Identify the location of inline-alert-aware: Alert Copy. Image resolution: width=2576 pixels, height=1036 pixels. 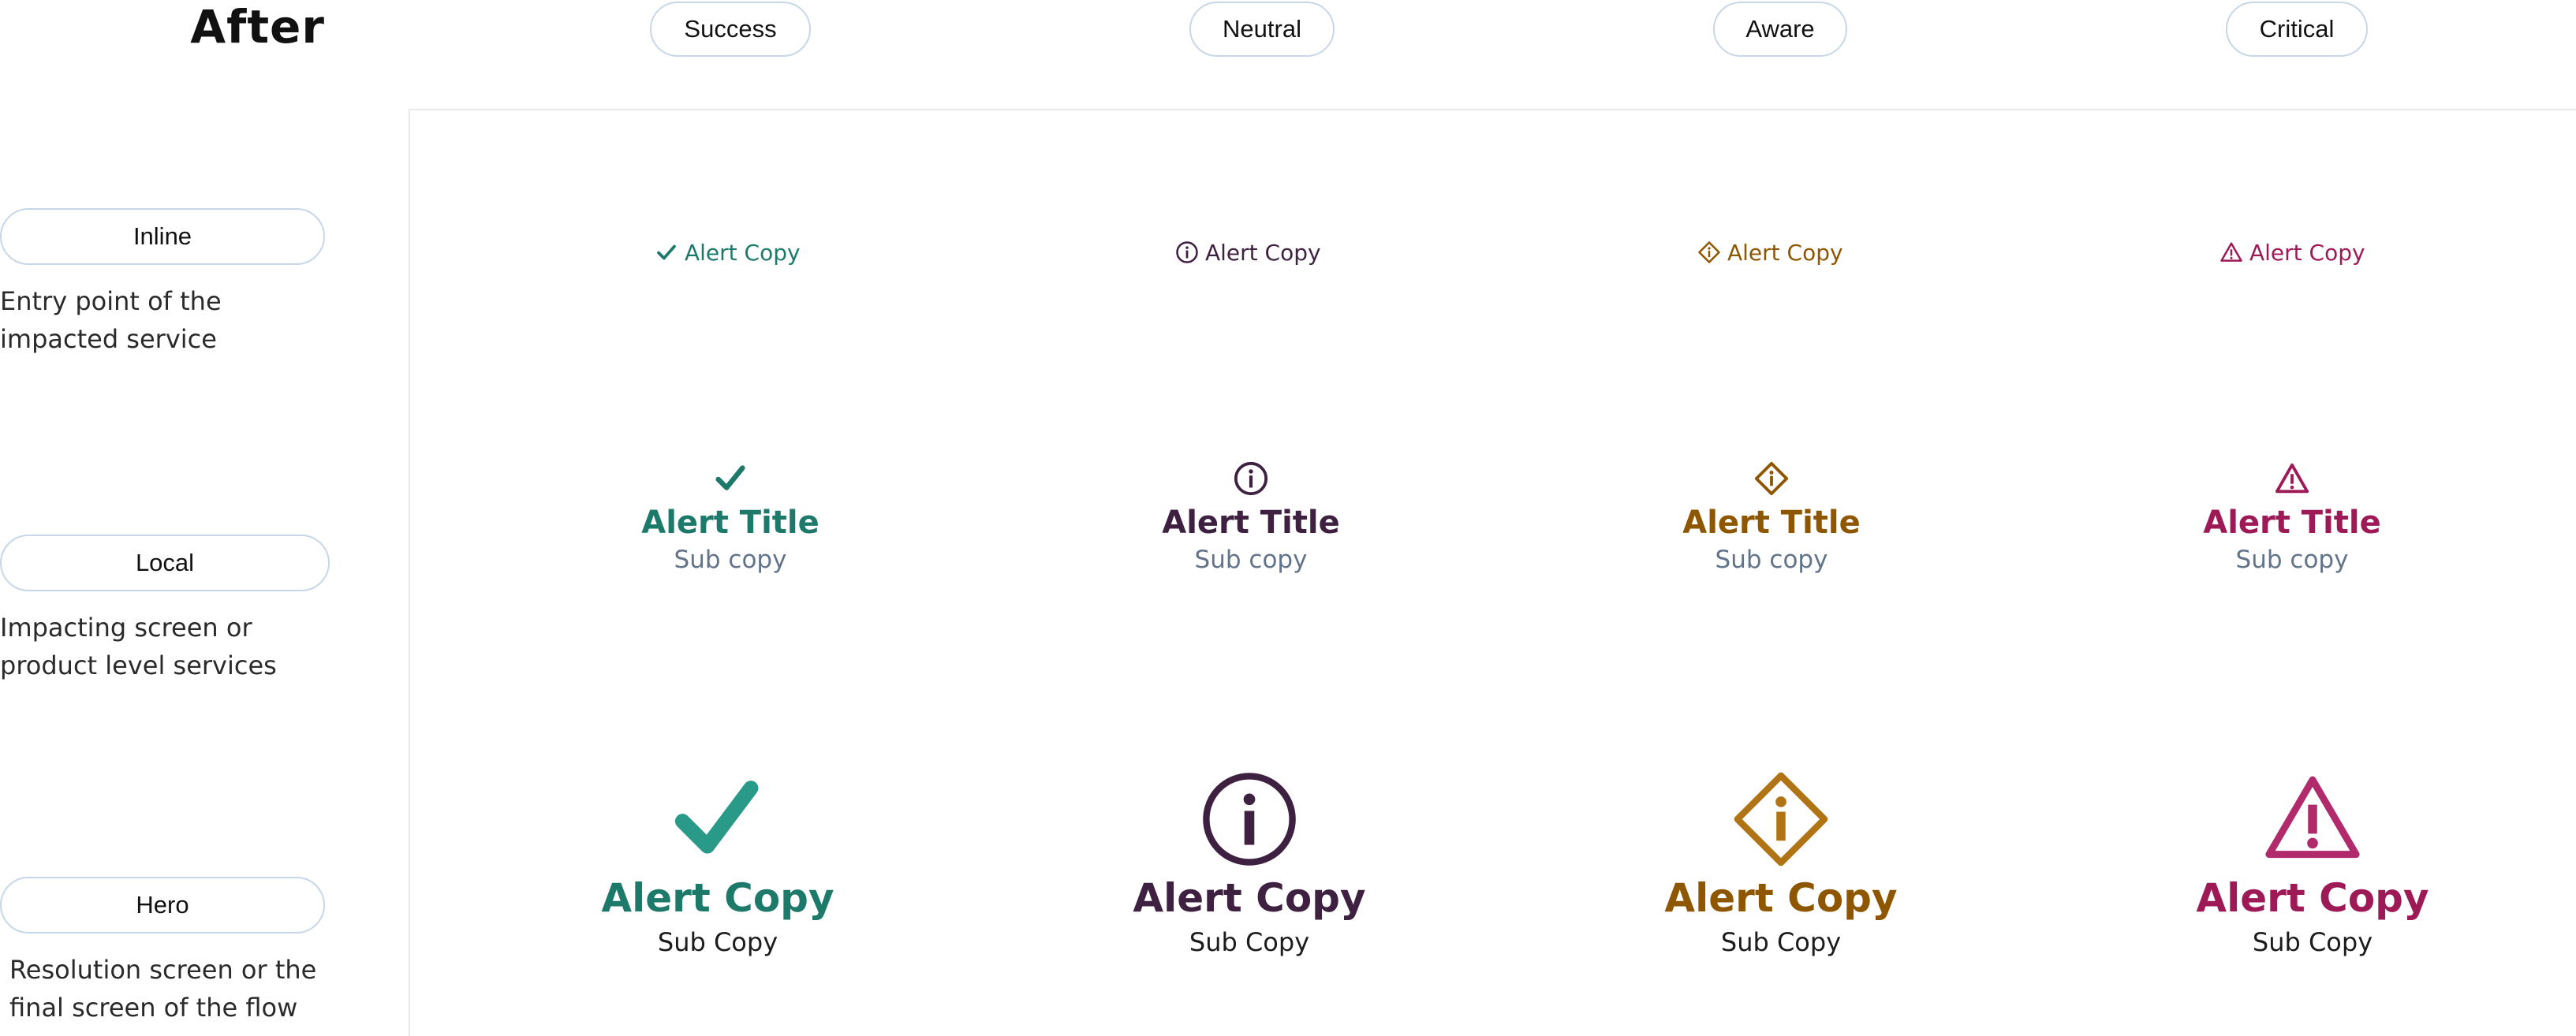
(1770, 252).